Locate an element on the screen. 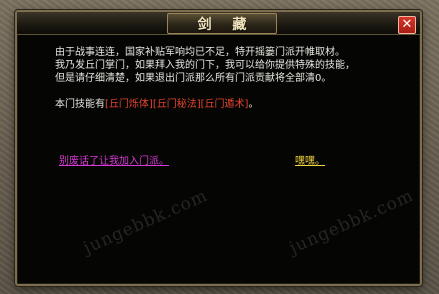 This screenshot has height=294, width=439. body-line-2: 我乃发丘门掌门，如果拜入我的门下，我可以给你提供特殊的技能， is located at coordinates (205, 65).